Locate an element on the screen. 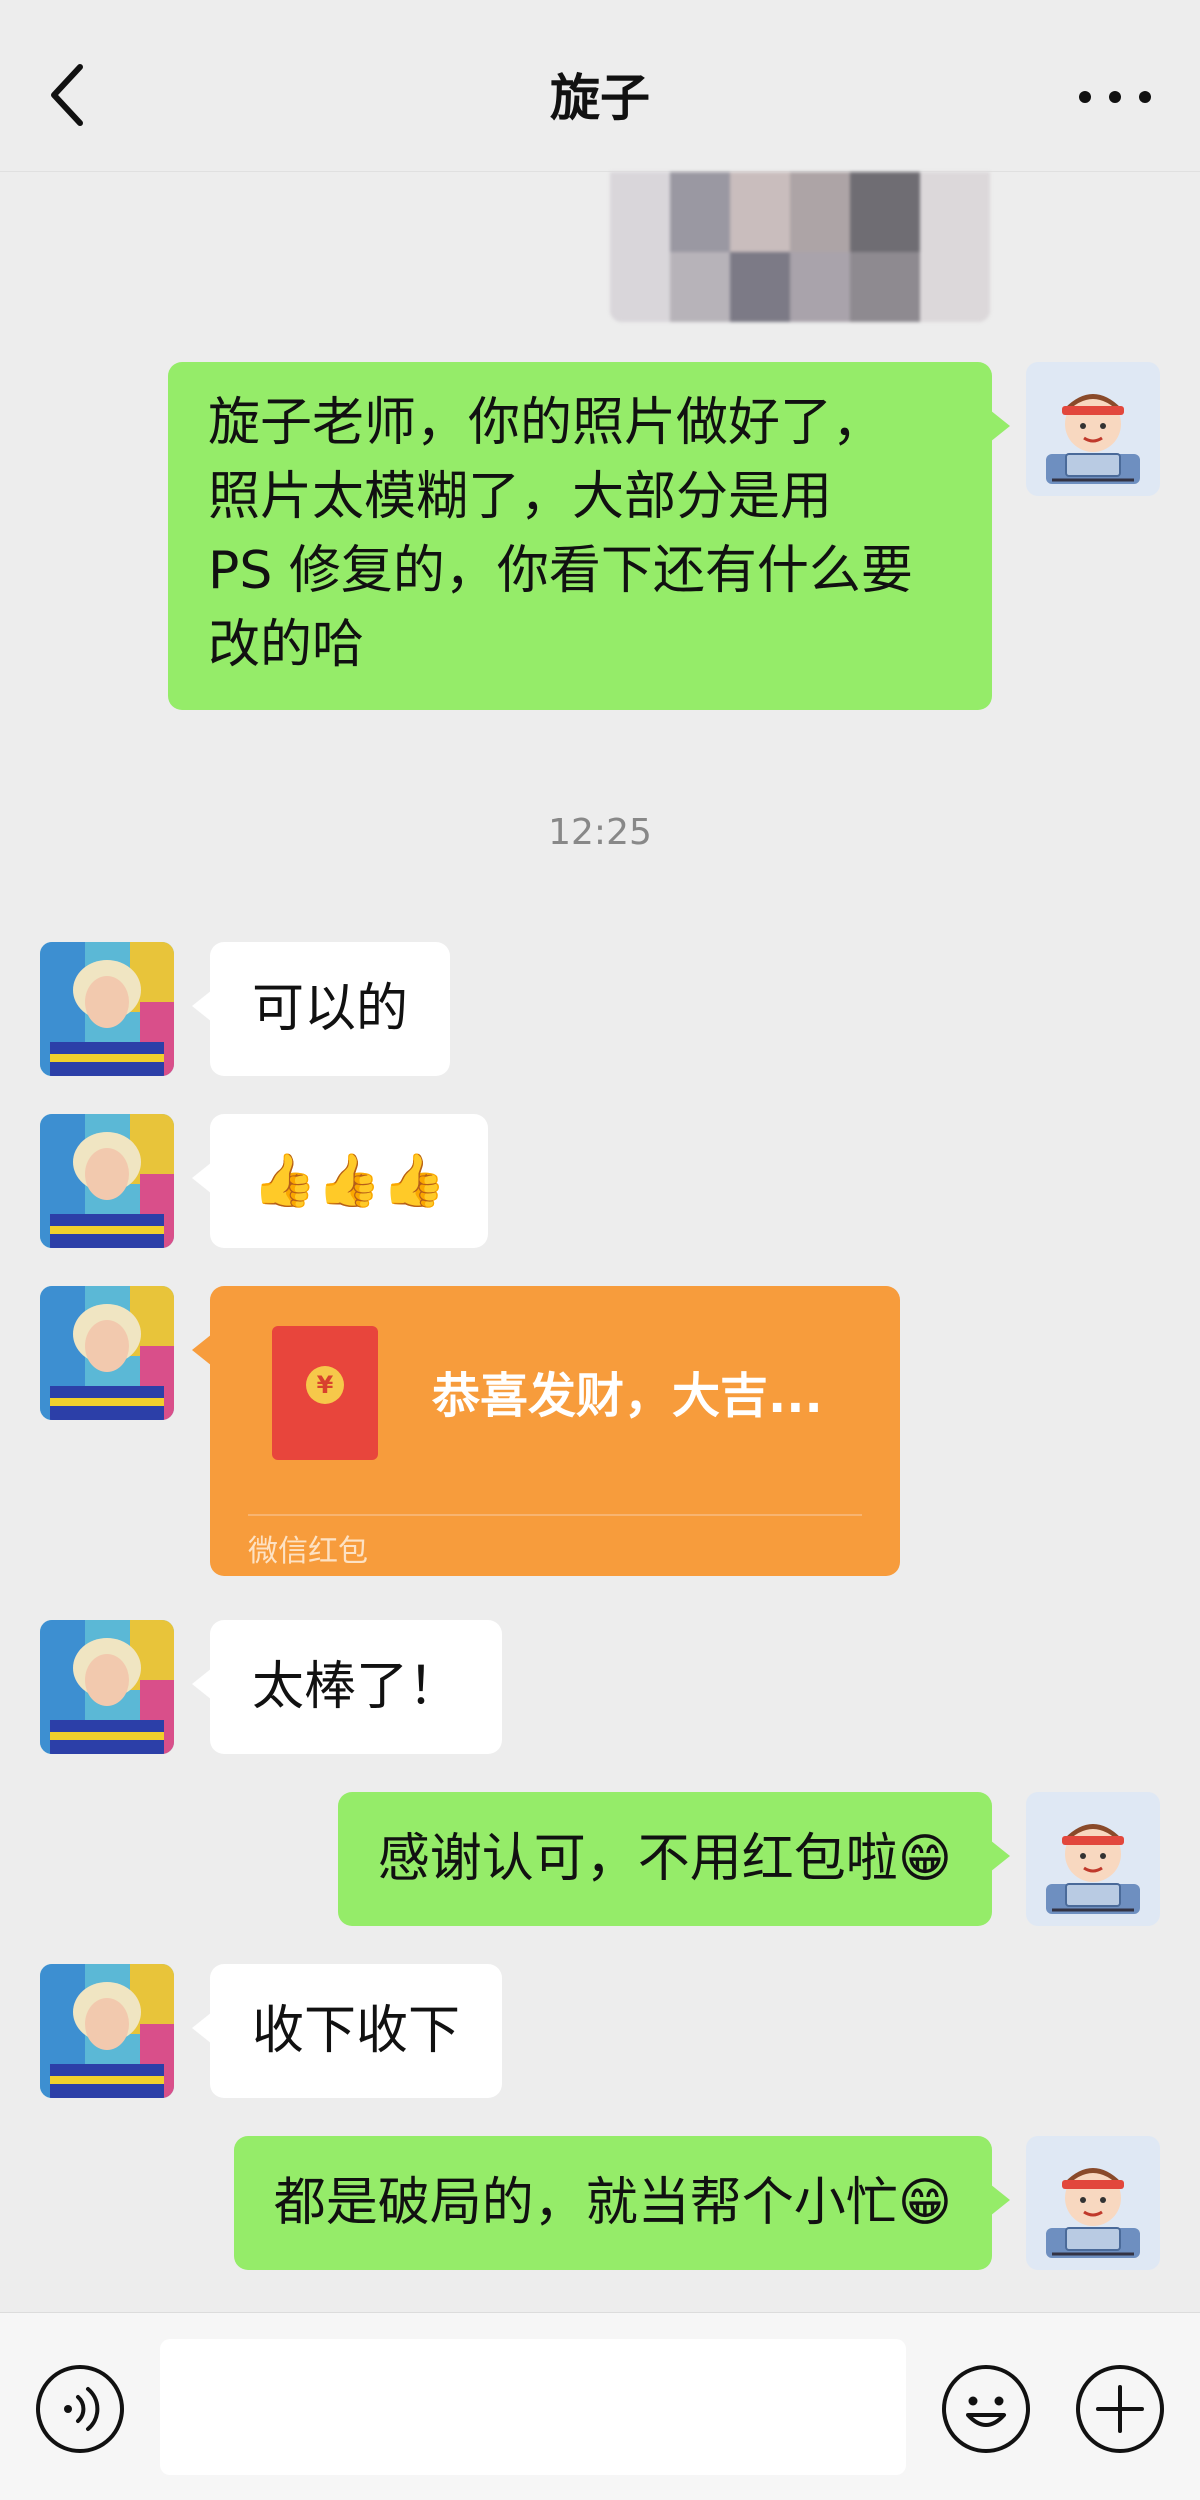  message-text: 收下收下 is located at coordinates (356, 2031).